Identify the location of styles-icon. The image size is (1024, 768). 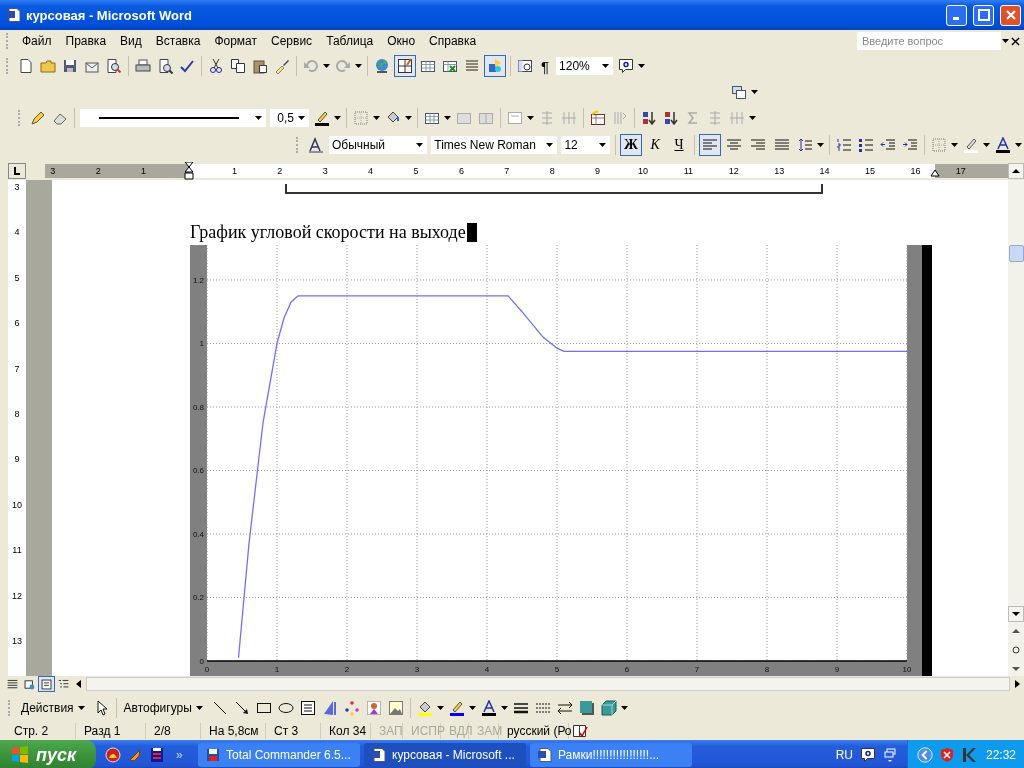
(316, 145).